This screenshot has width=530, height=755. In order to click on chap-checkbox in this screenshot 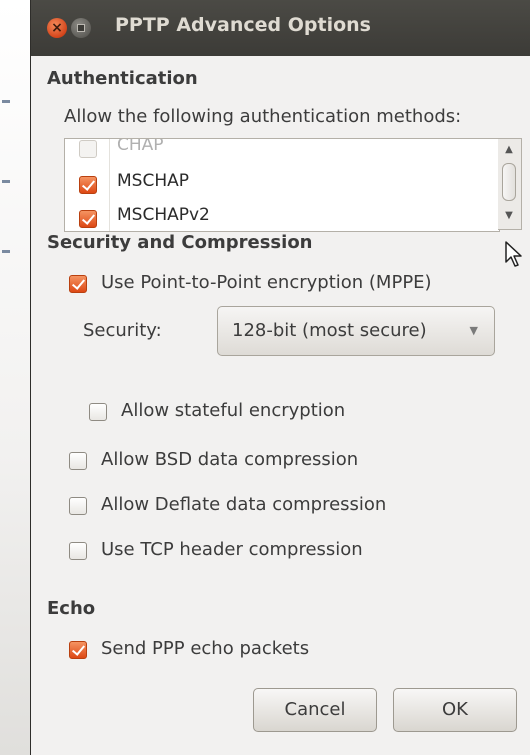, I will do `click(88, 149)`.